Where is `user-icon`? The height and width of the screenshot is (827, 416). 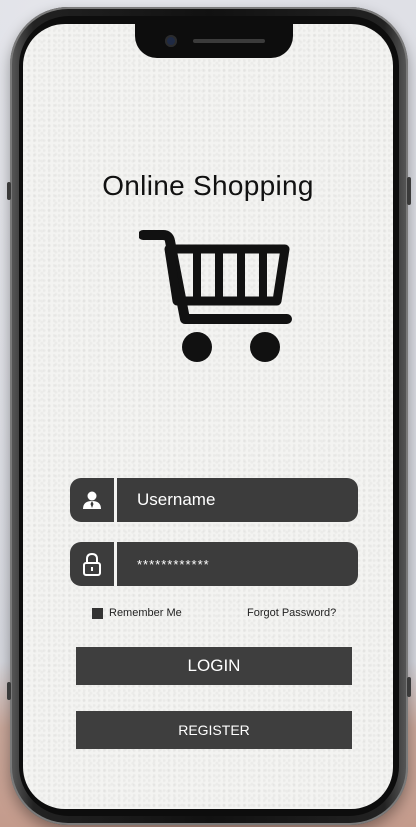 user-icon is located at coordinates (92, 500).